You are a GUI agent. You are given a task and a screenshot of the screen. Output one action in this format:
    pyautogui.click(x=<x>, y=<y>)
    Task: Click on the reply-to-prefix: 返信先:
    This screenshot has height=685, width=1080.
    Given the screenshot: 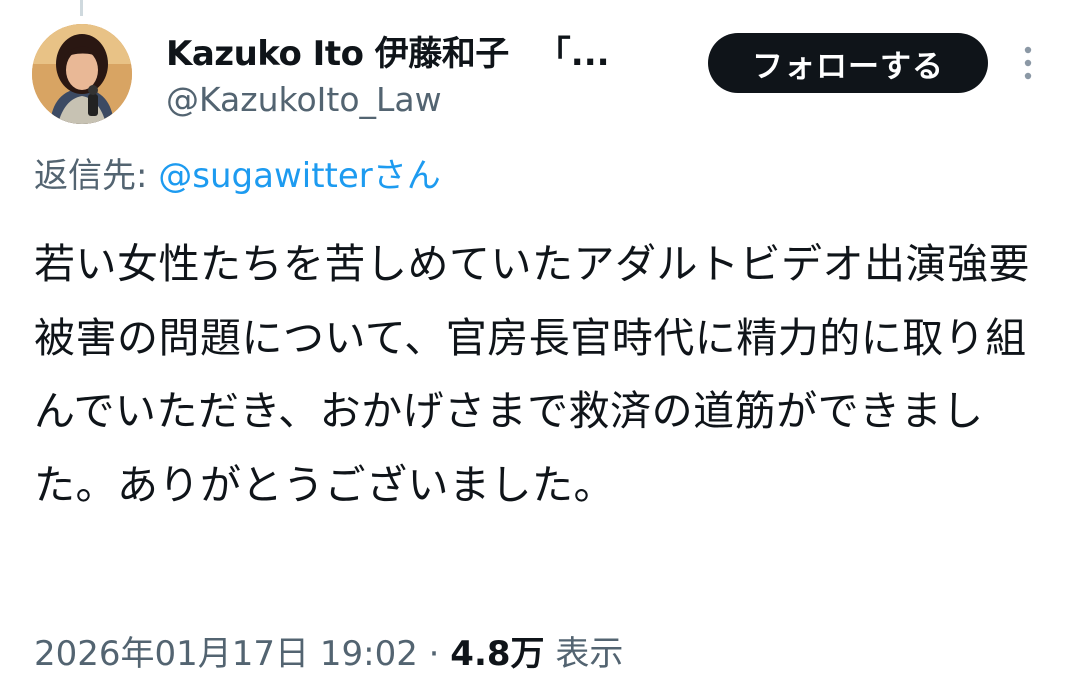 What is the action you would take?
    pyautogui.click(x=96, y=176)
    